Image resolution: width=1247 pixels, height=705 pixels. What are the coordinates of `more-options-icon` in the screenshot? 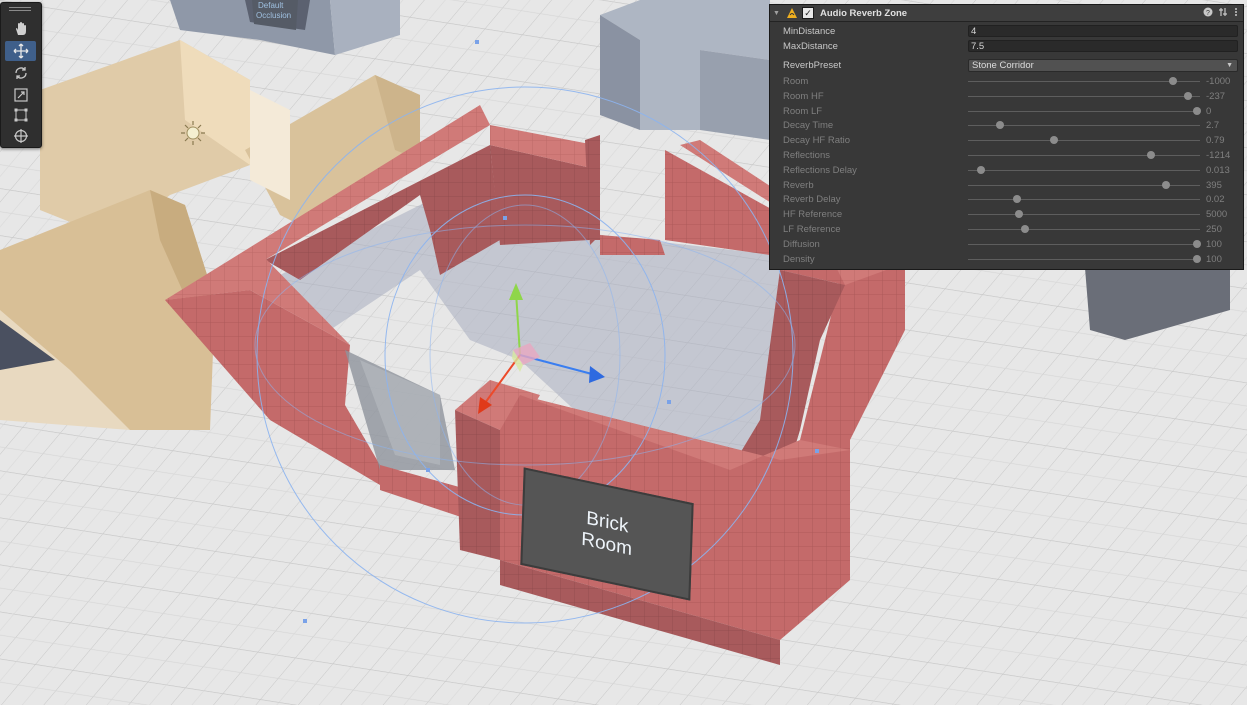 It's located at (1236, 12).